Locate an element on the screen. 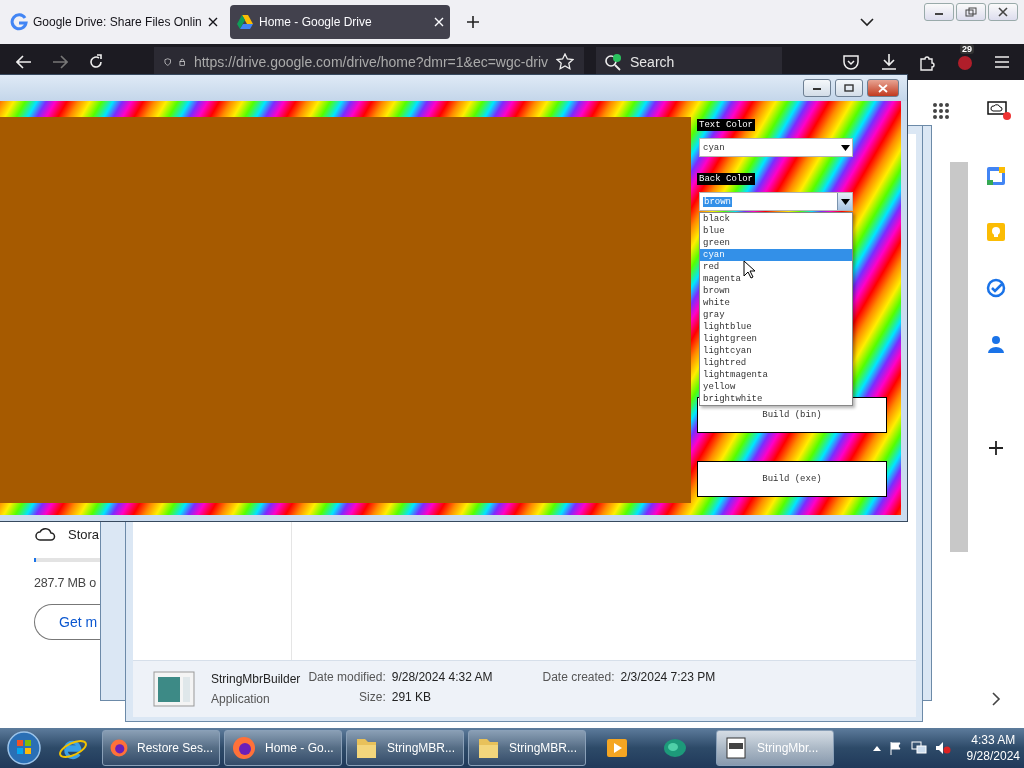 The height and width of the screenshot is (768, 1024). application-file-icon is located at coordinates (174, 689).